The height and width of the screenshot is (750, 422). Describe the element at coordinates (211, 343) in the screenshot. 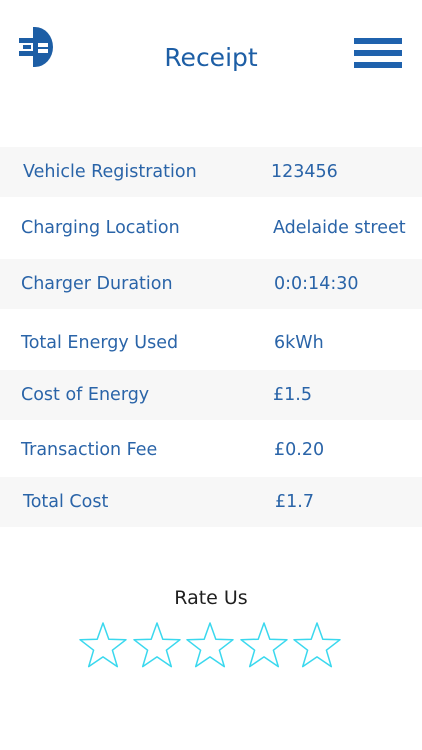

I see `receipt-row-total-energy: Total Energy Used 6kWh` at that location.